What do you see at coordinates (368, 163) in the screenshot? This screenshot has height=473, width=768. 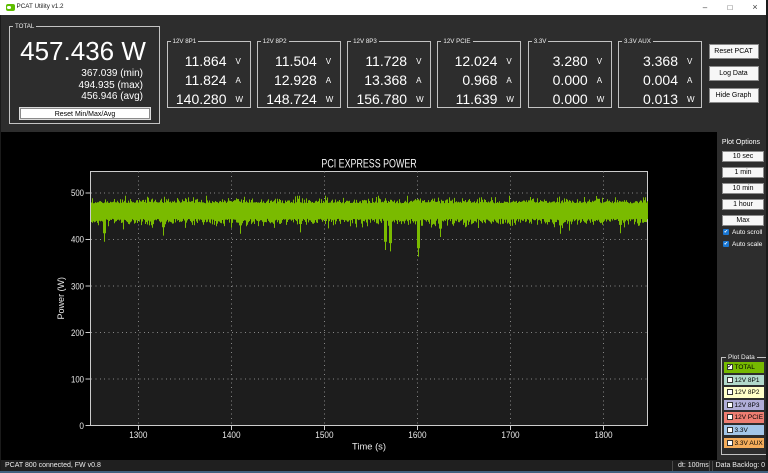 I see `svg-text: PCI EXPRESS POWER` at bounding box center [368, 163].